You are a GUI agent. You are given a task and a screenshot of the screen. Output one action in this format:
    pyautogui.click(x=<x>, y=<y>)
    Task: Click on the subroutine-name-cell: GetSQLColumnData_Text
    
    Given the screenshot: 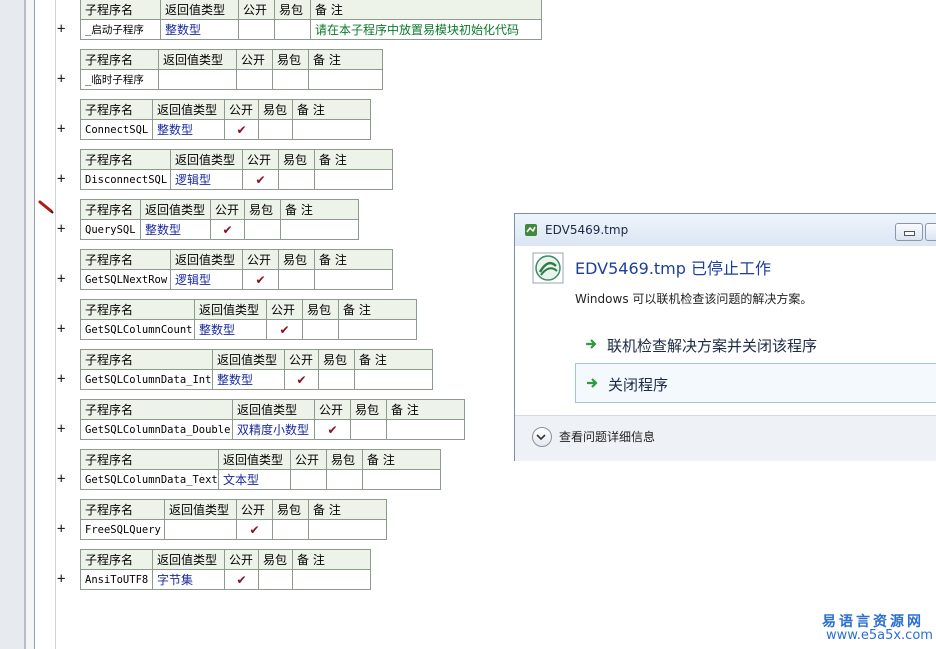 What is the action you would take?
    pyautogui.click(x=149, y=479)
    